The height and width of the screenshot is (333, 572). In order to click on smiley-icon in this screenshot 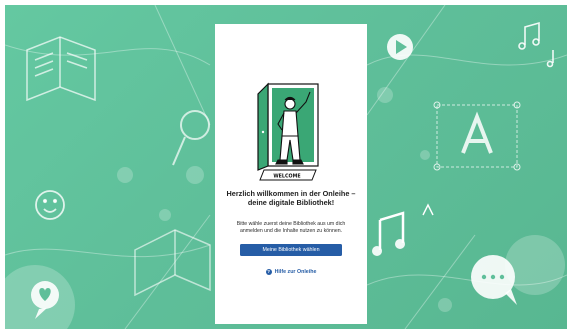, I will do `click(50, 205)`.